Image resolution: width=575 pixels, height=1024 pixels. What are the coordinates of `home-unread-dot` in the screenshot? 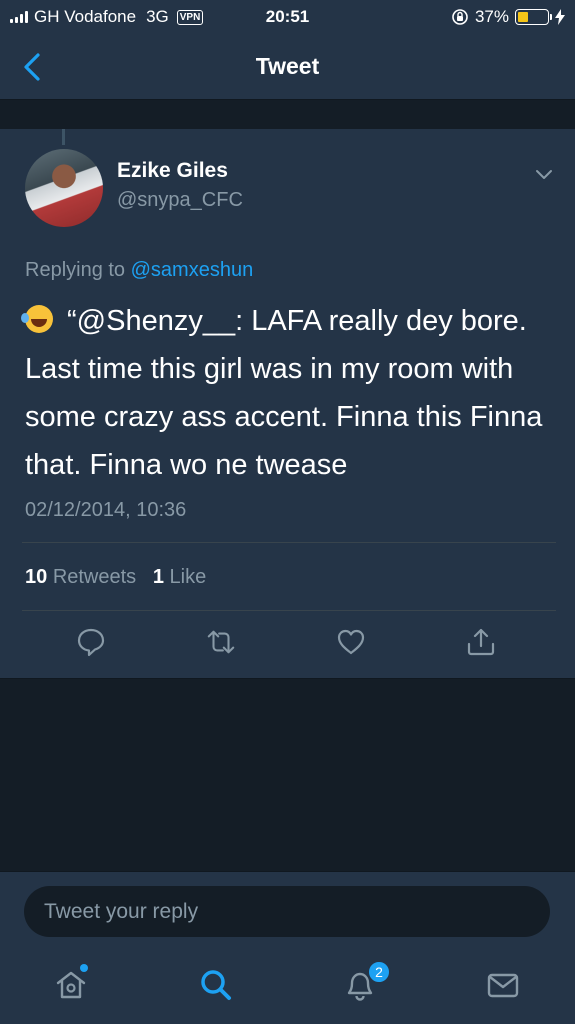 It's located at (84, 968).